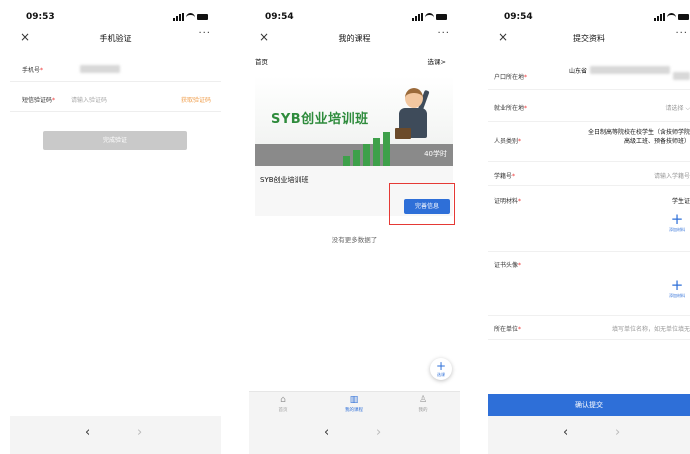  I want to click on tab-label: 我的, so click(423, 410).